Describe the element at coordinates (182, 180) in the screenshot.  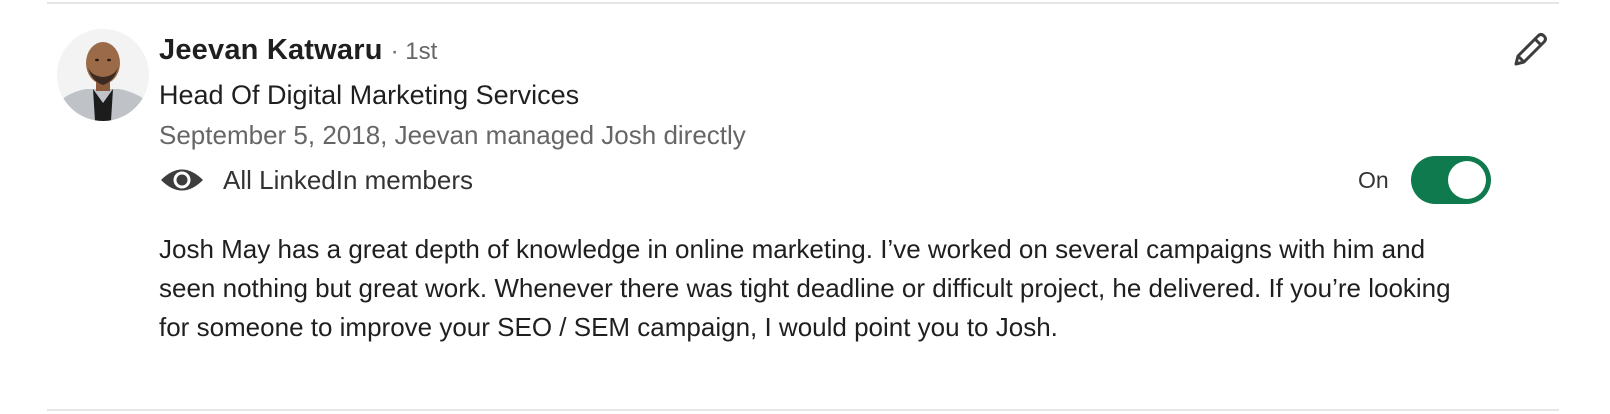
I see `eye-icon` at that location.